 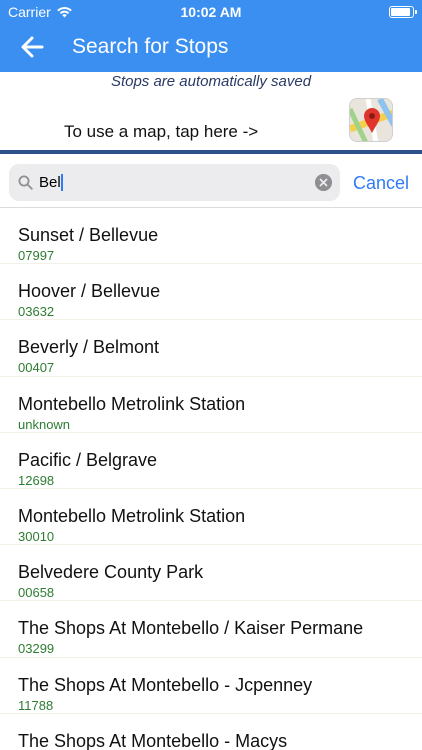 I want to click on stop-id: 03632, so click(x=36, y=312).